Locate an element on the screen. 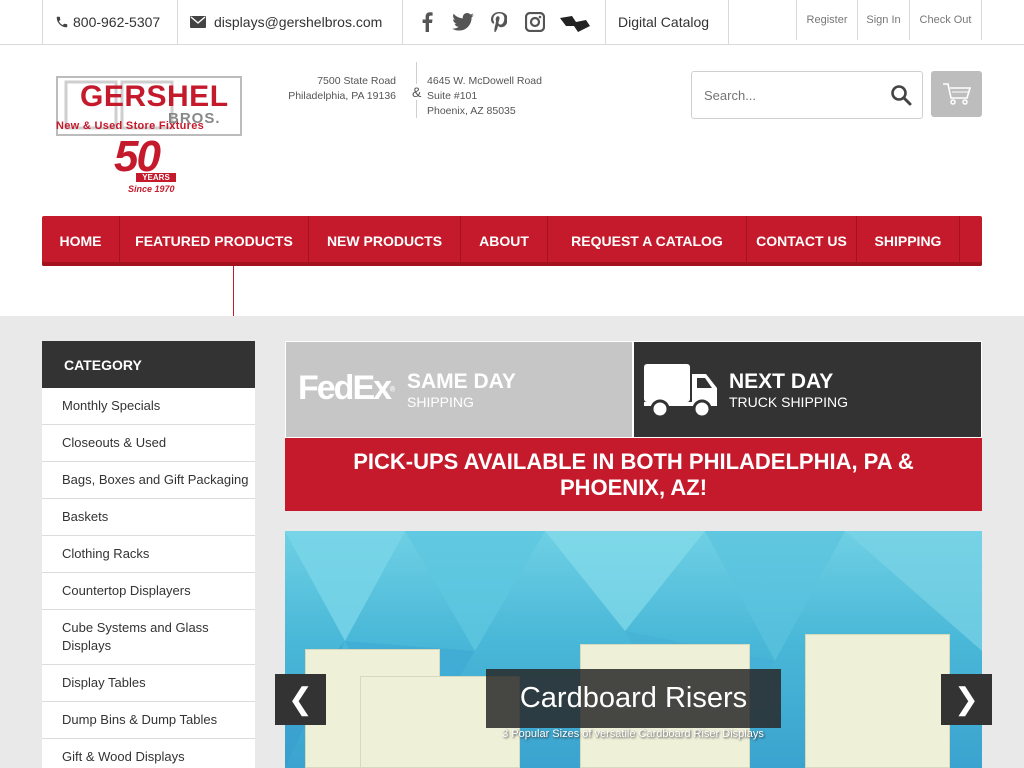 The height and width of the screenshot is (768, 1024). category-item-gift-wood: Gift & Wood Displays is located at coordinates (148, 753).